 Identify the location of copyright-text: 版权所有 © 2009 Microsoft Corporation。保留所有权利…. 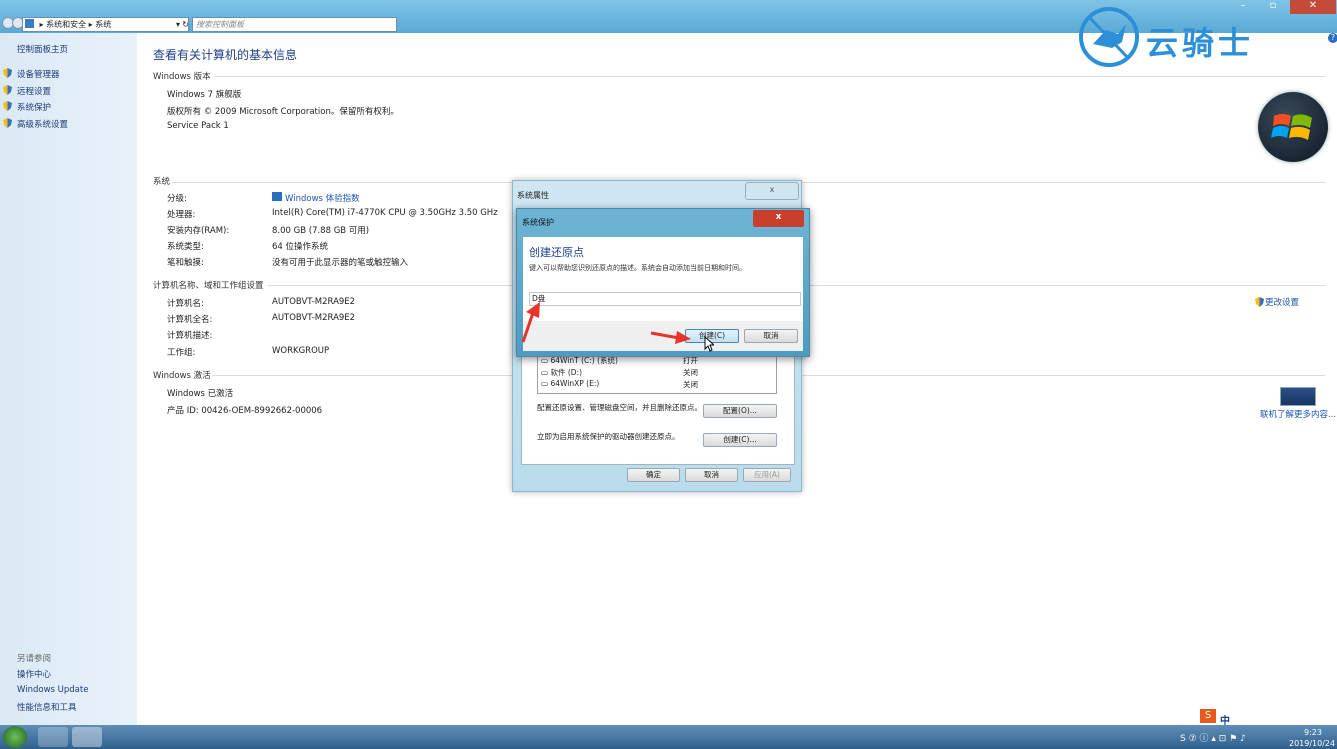
(283, 112).